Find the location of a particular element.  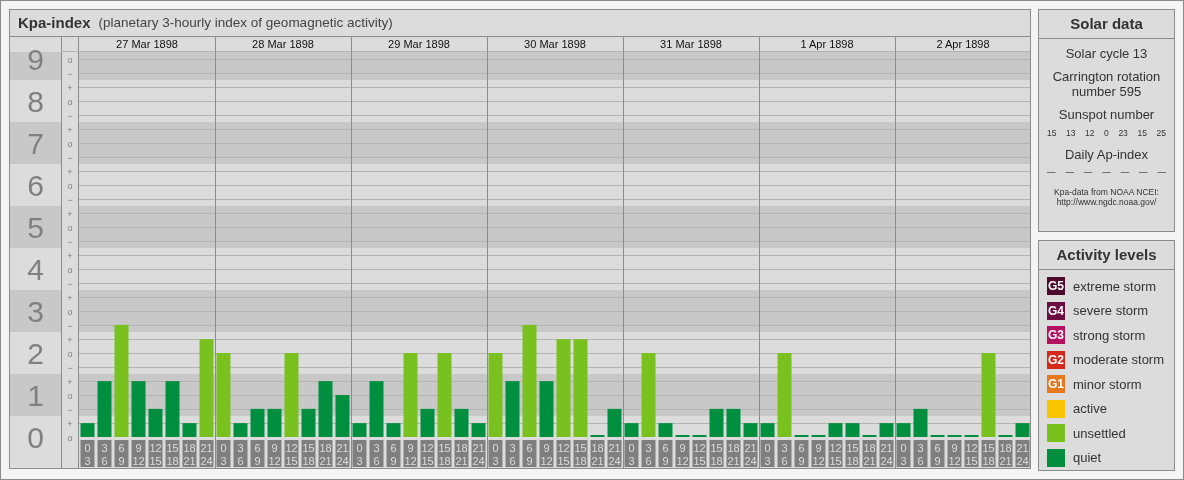

axis-label: 3 is located at coordinates (35, 311).